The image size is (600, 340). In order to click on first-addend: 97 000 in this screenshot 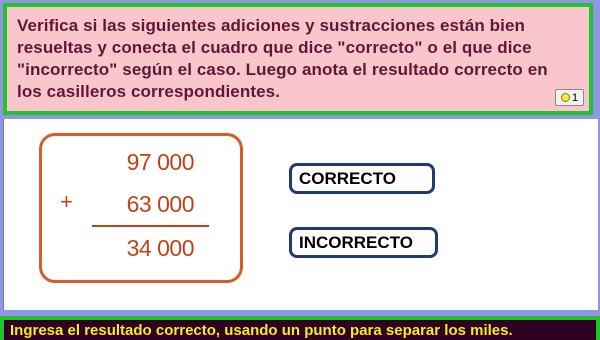, I will do `click(160, 162)`.